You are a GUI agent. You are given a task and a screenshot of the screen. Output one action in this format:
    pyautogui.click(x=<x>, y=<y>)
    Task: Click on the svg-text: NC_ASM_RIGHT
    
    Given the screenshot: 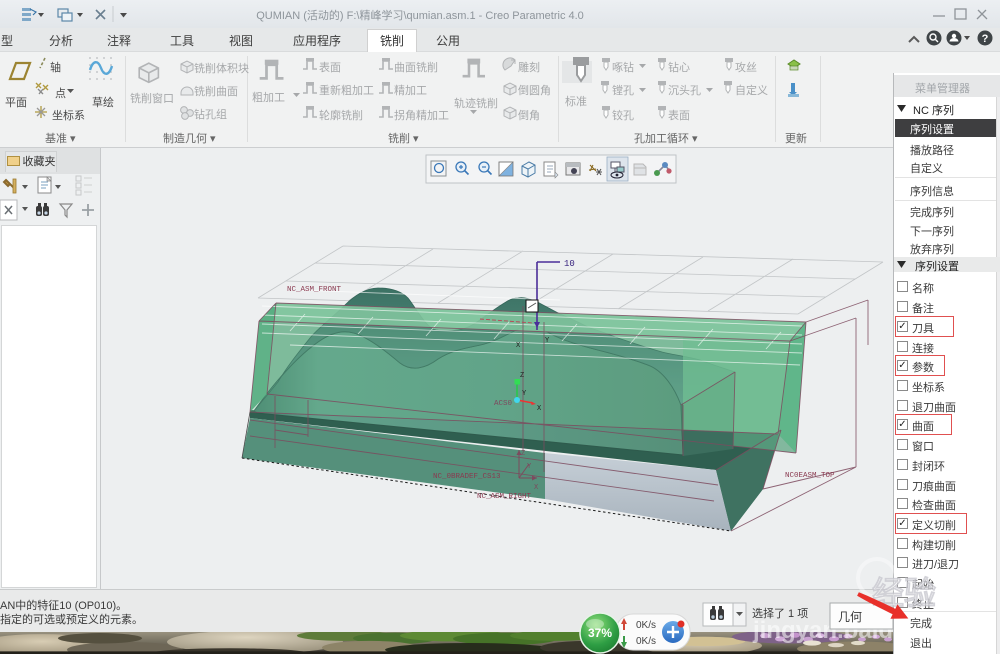 What is the action you would take?
    pyautogui.click(x=504, y=497)
    